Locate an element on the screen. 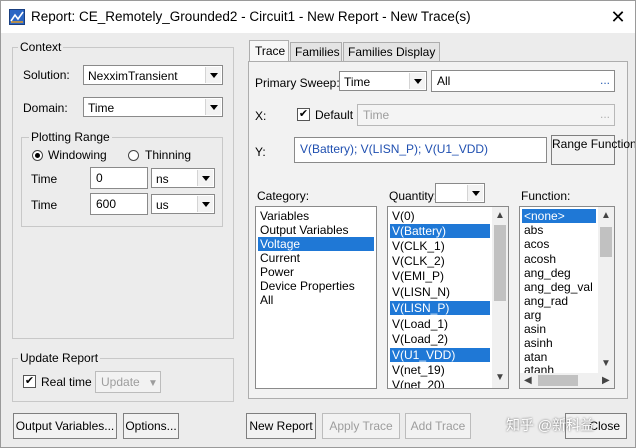 Image resolution: width=636 pixels, height=448 pixels. list-item: V(Battery) is located at coordinates (440, 231).